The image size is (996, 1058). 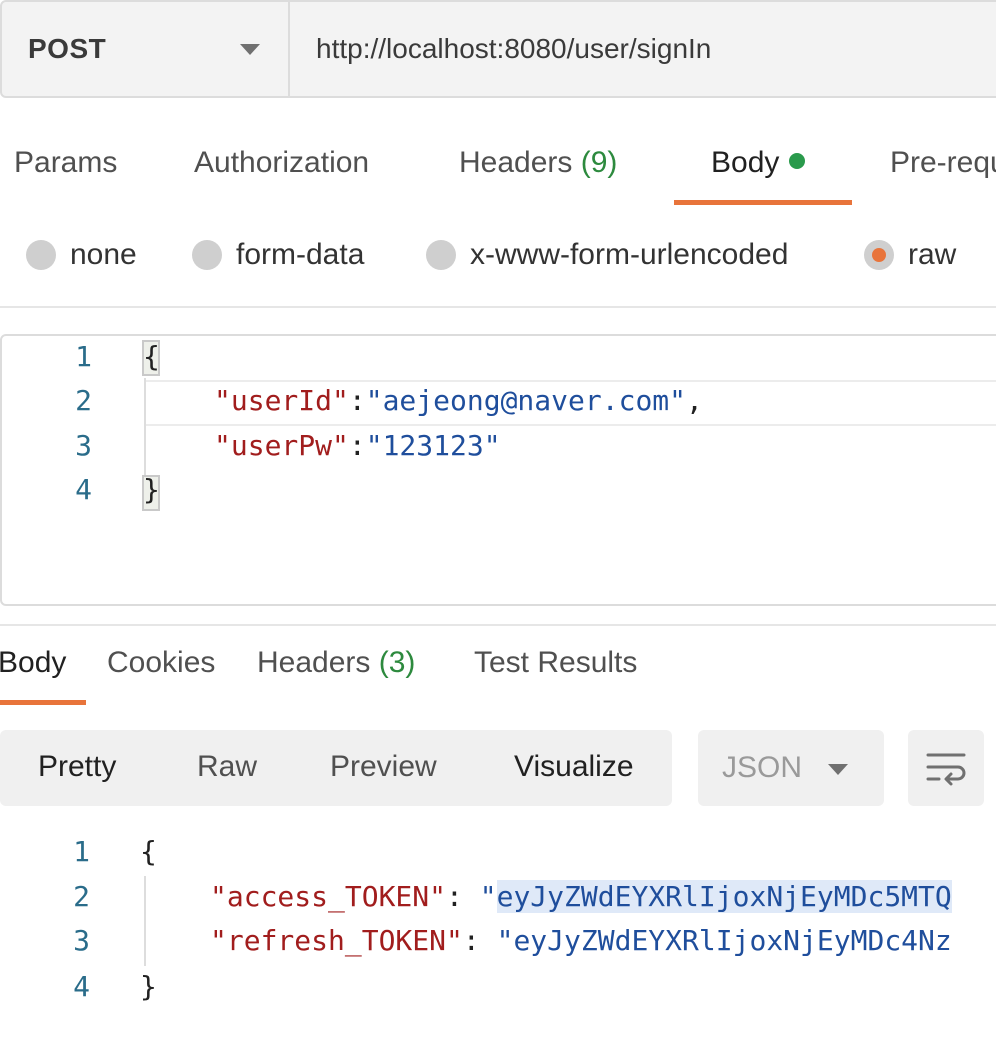 I want to click on radio-selected-icon, so click(x=879, y=255).